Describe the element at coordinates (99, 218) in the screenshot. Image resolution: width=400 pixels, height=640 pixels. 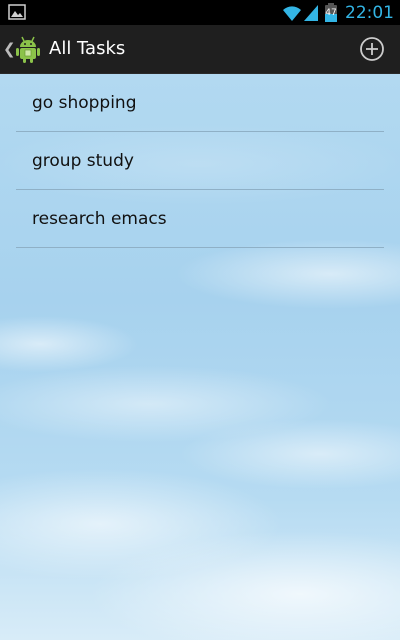
I see `task-label: research emacs` at that location.